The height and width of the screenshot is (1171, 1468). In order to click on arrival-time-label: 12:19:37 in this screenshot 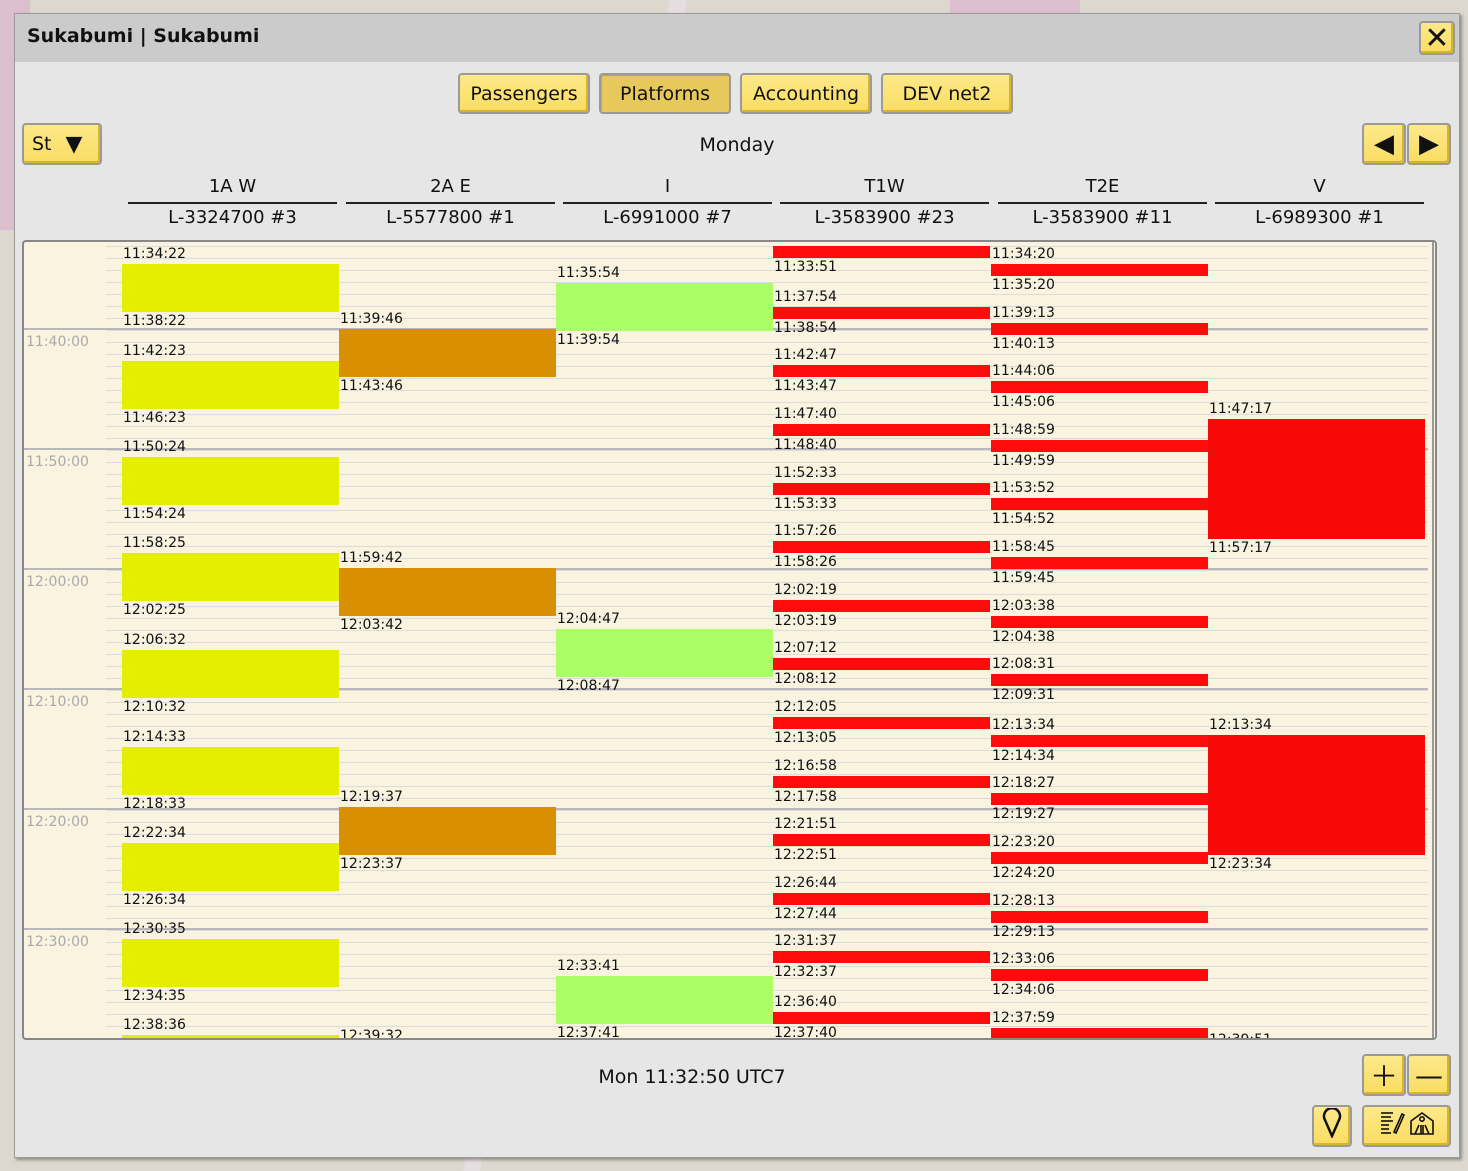, I will do `click(371, 797)`.